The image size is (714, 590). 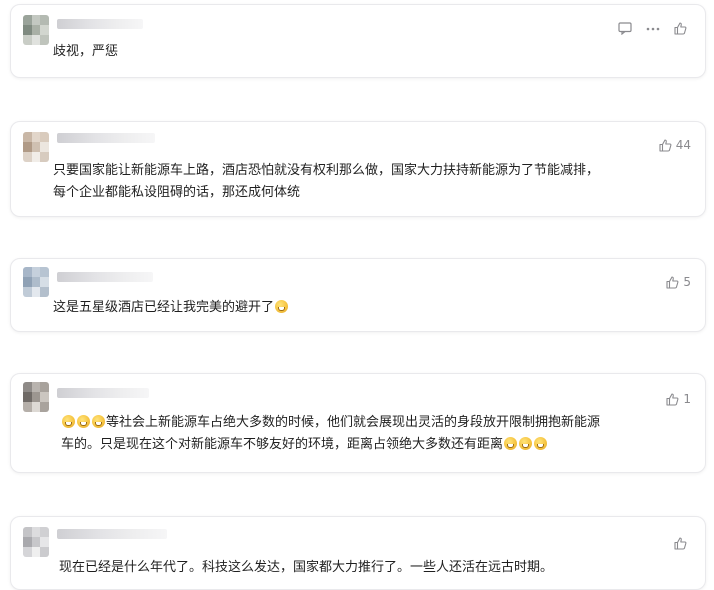 I want to click on comment-actions: 1, so click(x=678, y=399).